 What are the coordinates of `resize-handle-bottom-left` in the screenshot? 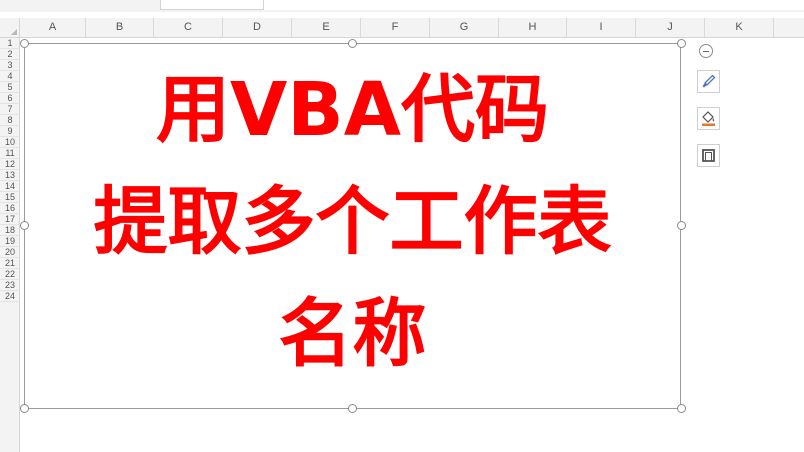 It's located at (24, 408).